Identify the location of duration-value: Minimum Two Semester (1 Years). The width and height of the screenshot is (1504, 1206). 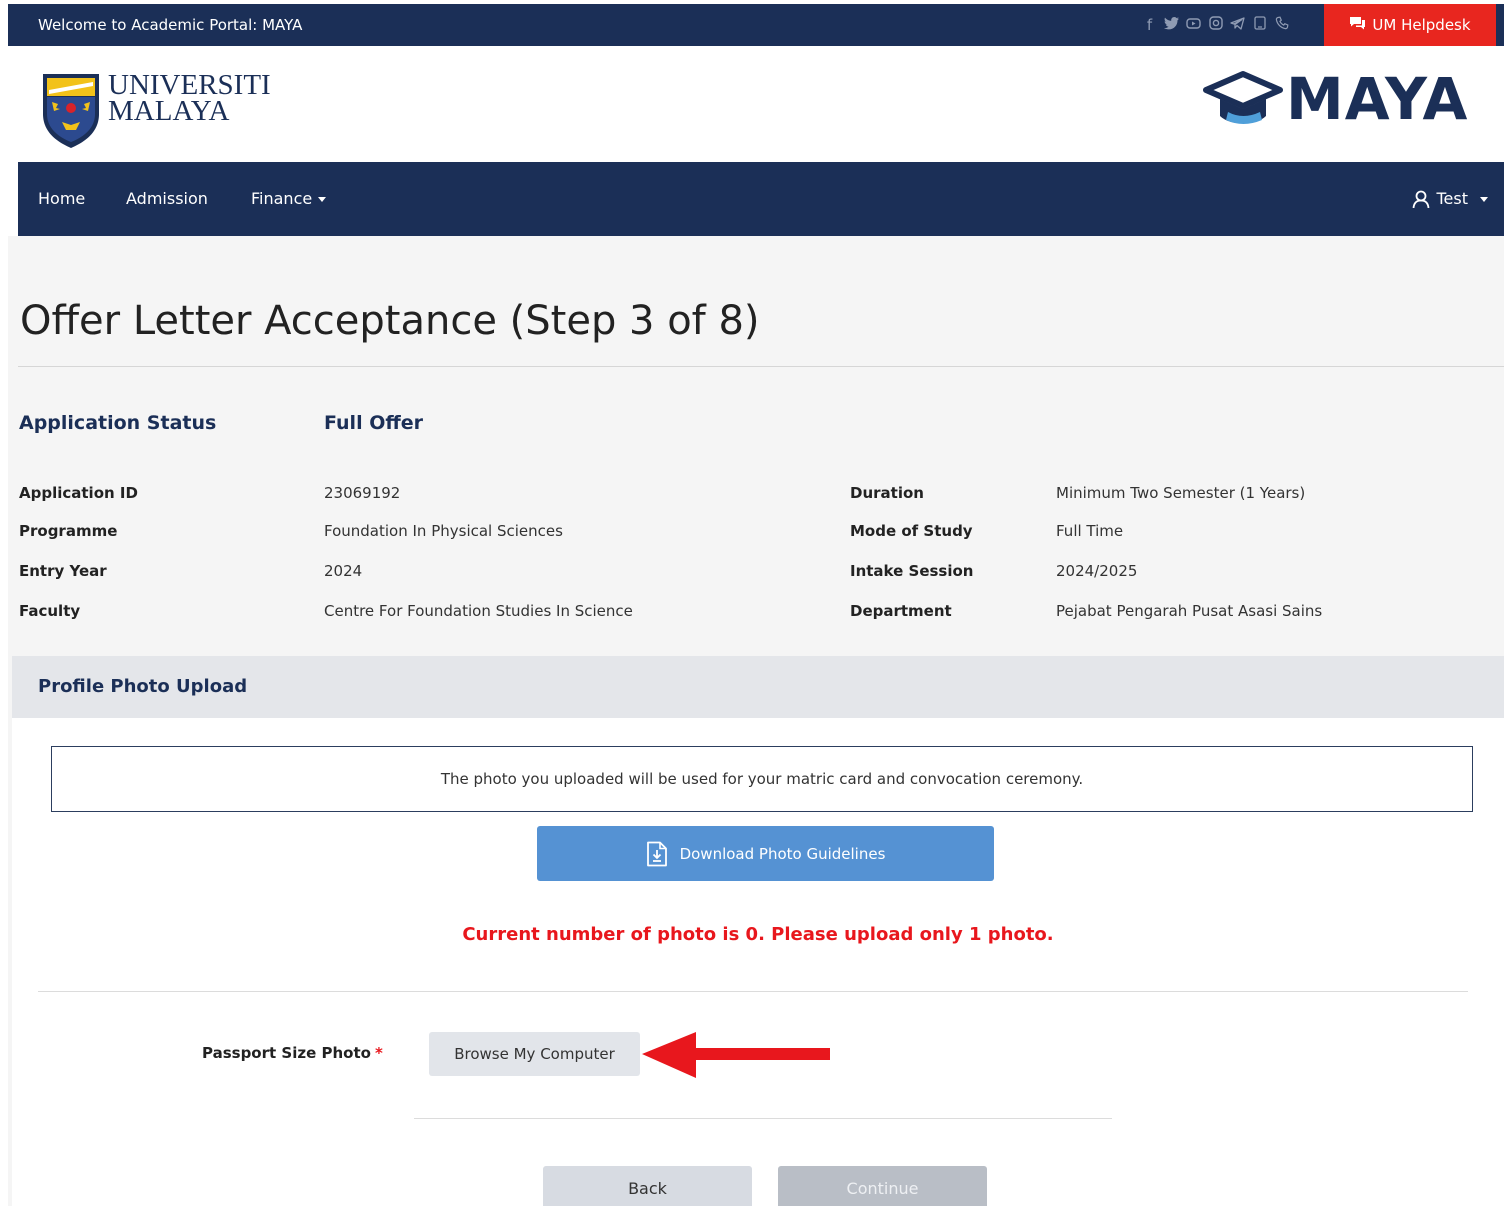
(1181, 493).